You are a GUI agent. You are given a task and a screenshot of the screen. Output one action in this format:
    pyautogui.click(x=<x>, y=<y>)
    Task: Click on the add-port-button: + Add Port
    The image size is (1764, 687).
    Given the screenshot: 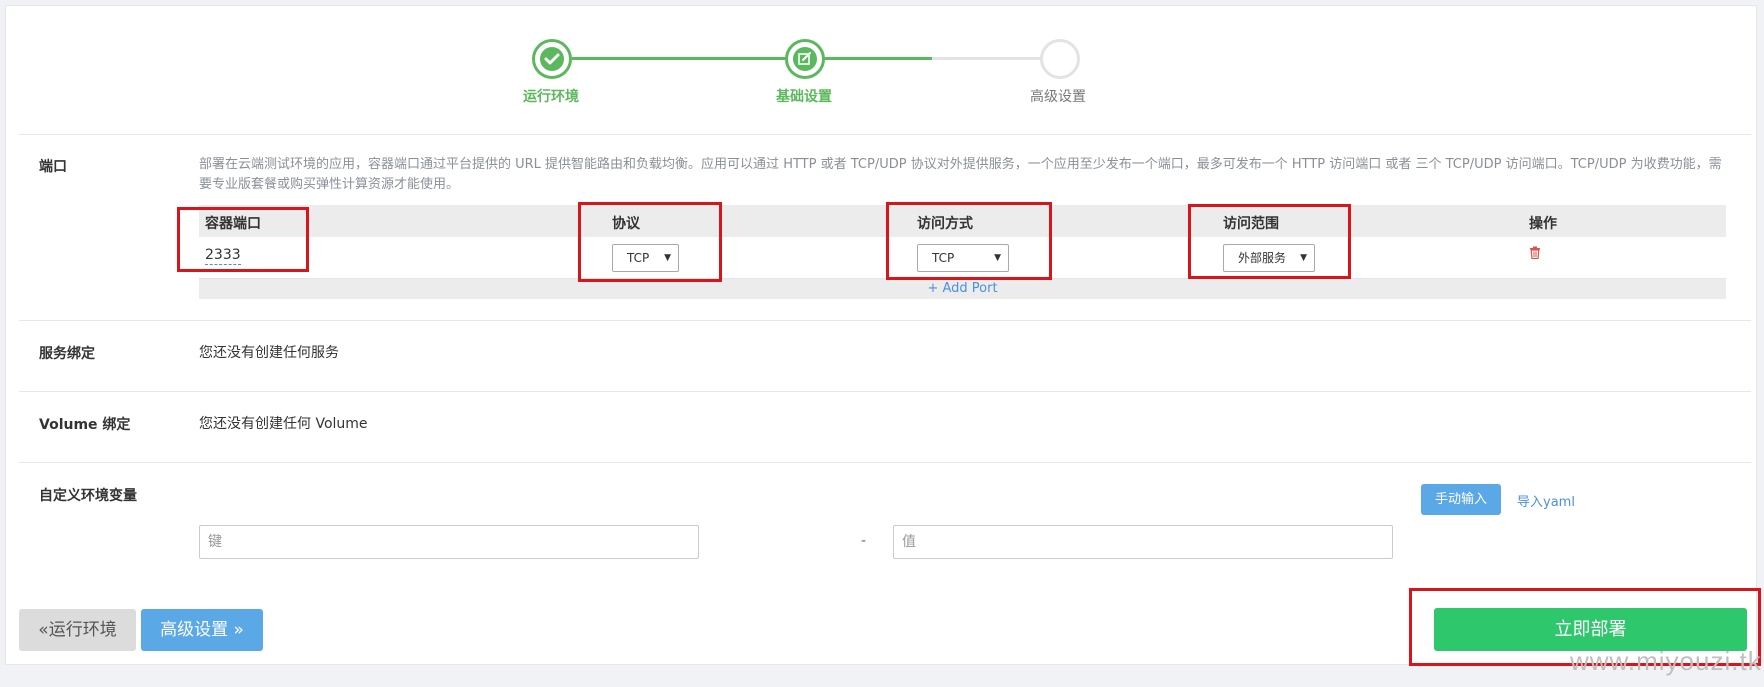 What is the action you would take?
    pyautogui.click(x=962, y=289)
    